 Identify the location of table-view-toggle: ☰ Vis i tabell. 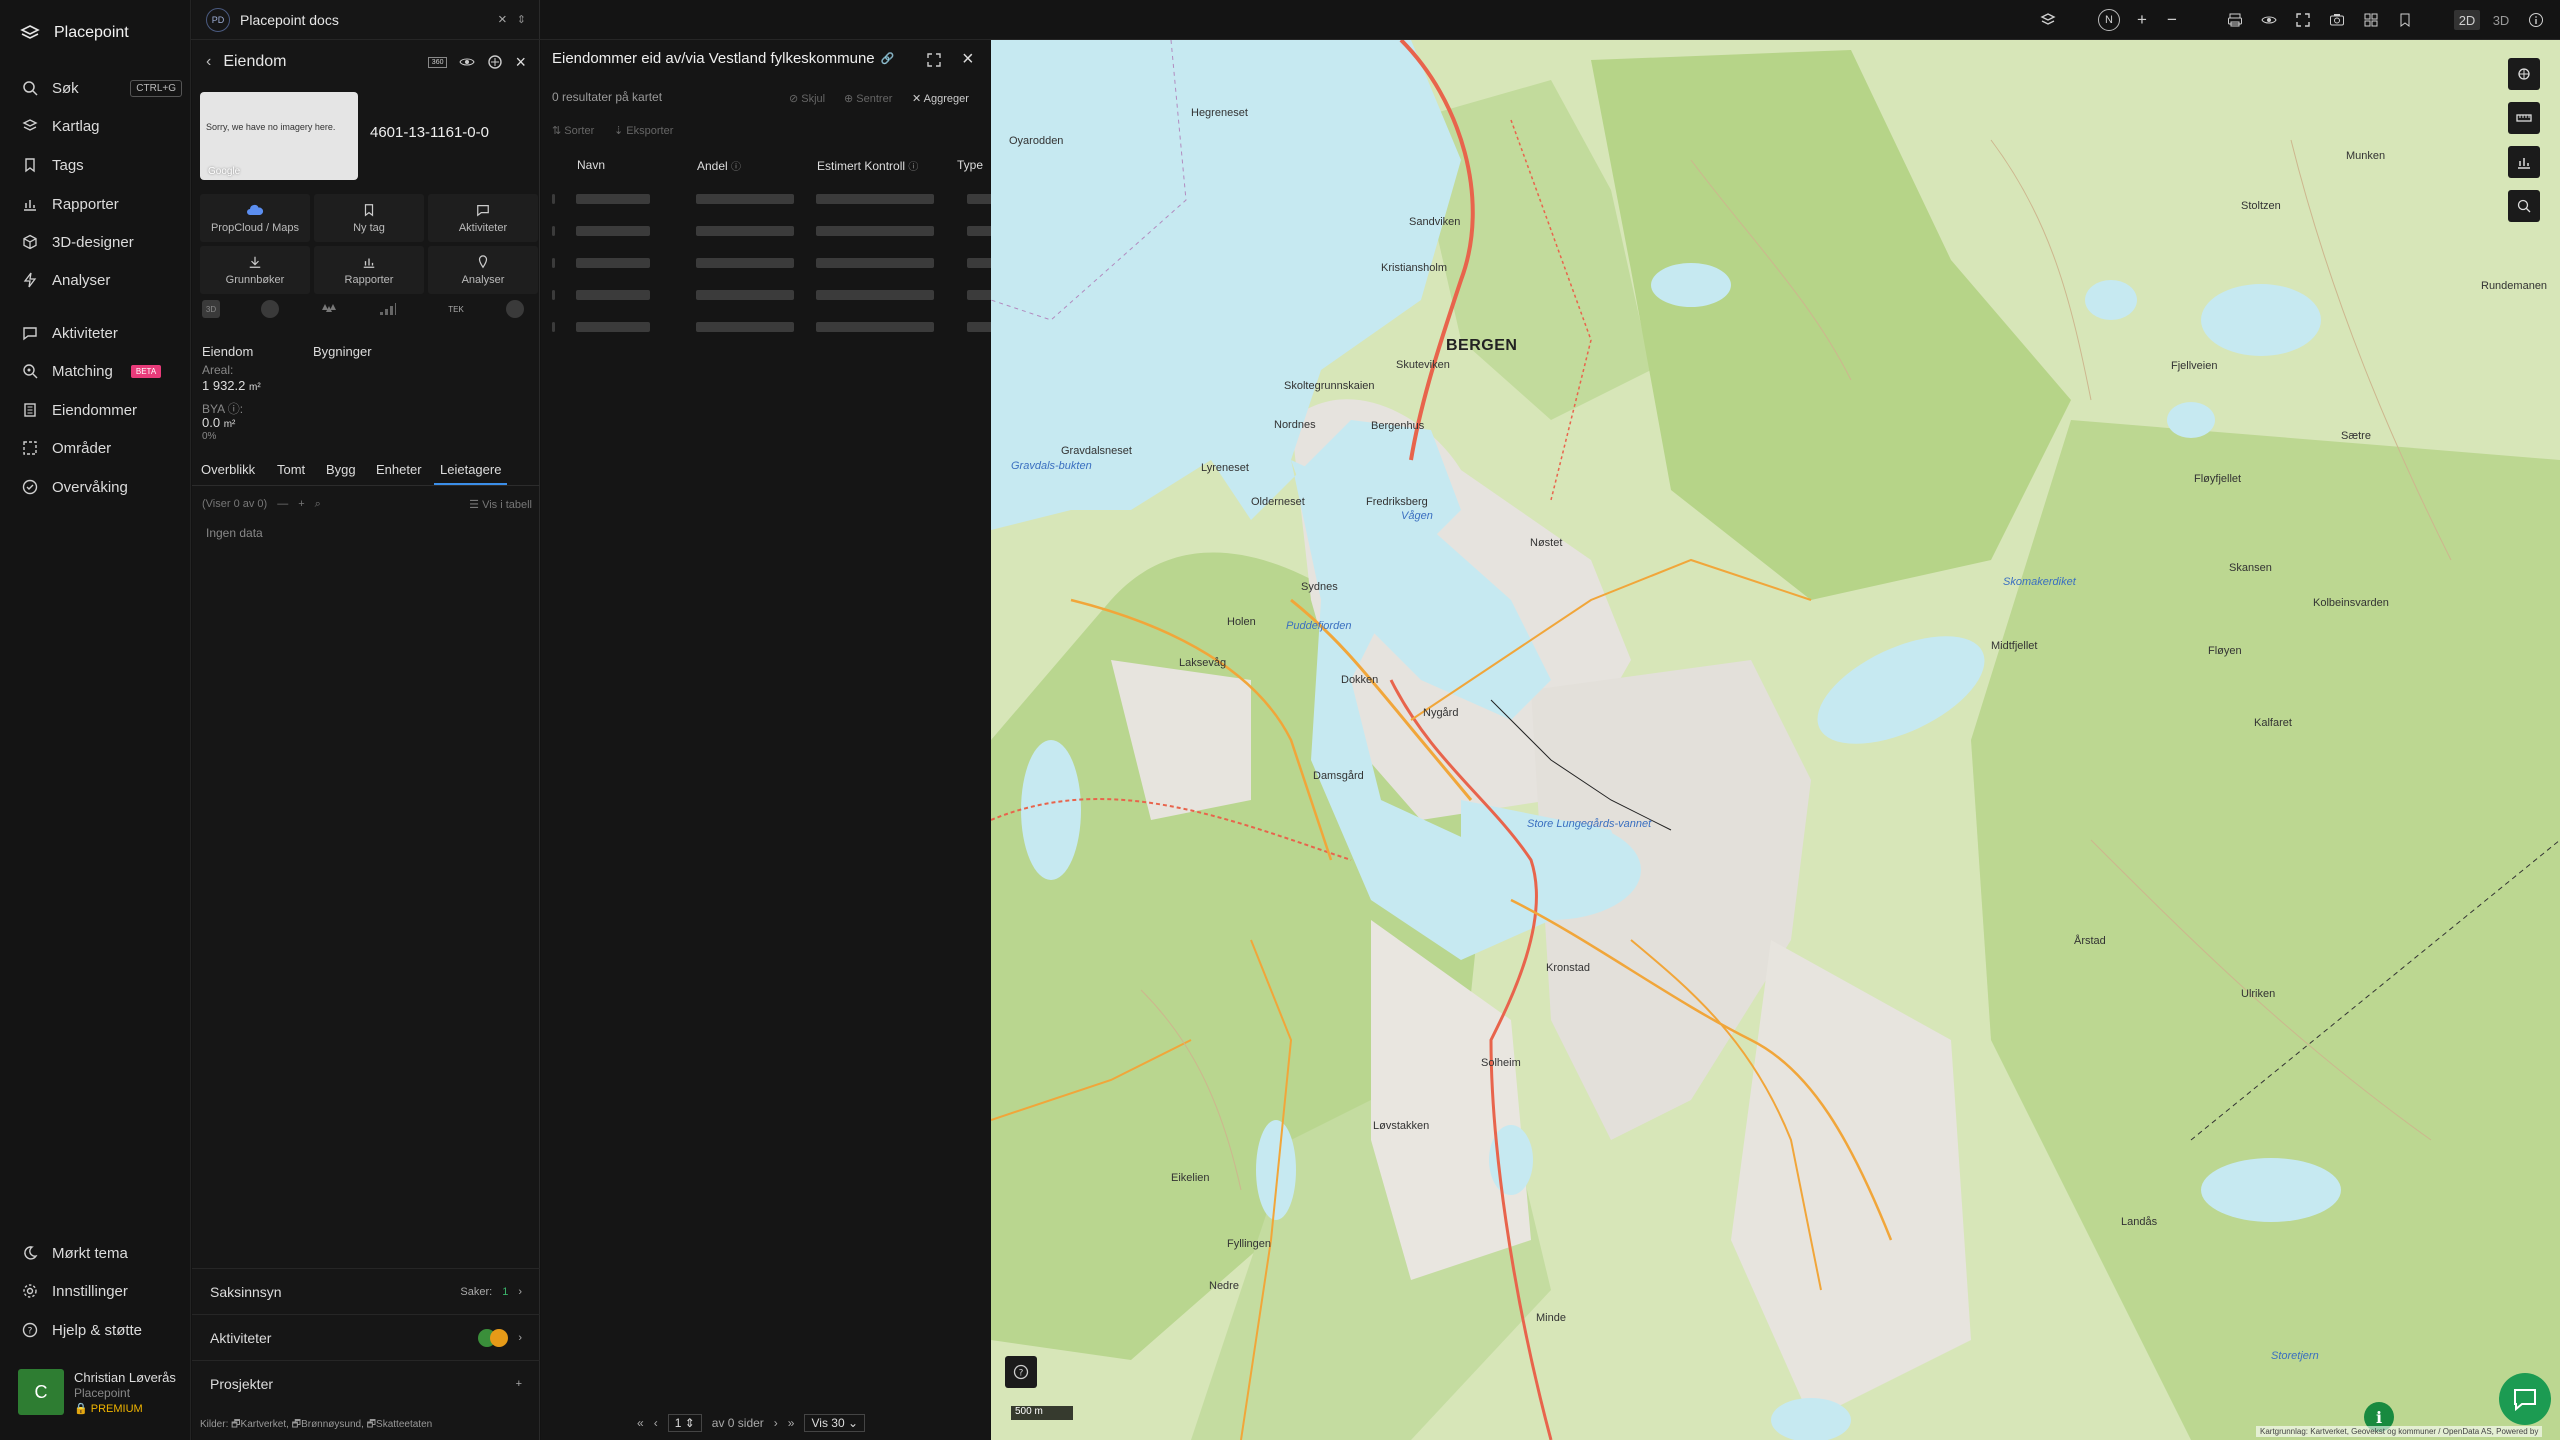
(500, 504).